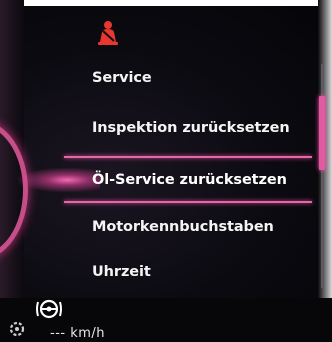  What do you see at coordinates (188, 157) in the screenshot?
I see `selection-line-top` at bounding box center [188, 157].